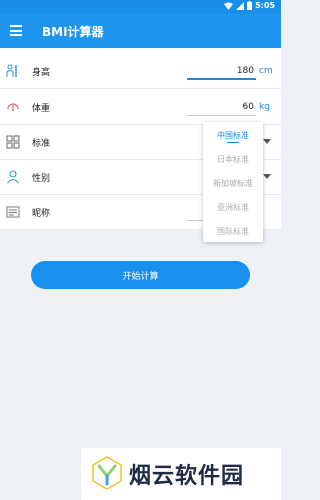 This screenshot has height=500, width=320. Describe the element at coordinates (41, 144) in the screenshot. I see `standard-label: 标准` at that location.